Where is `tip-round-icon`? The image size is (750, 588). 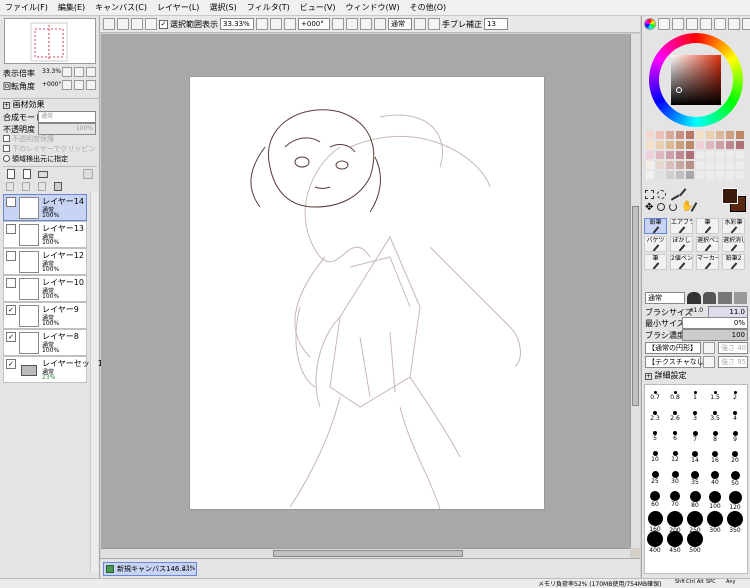 tip-round-icon is located at coordinates (694, 298).